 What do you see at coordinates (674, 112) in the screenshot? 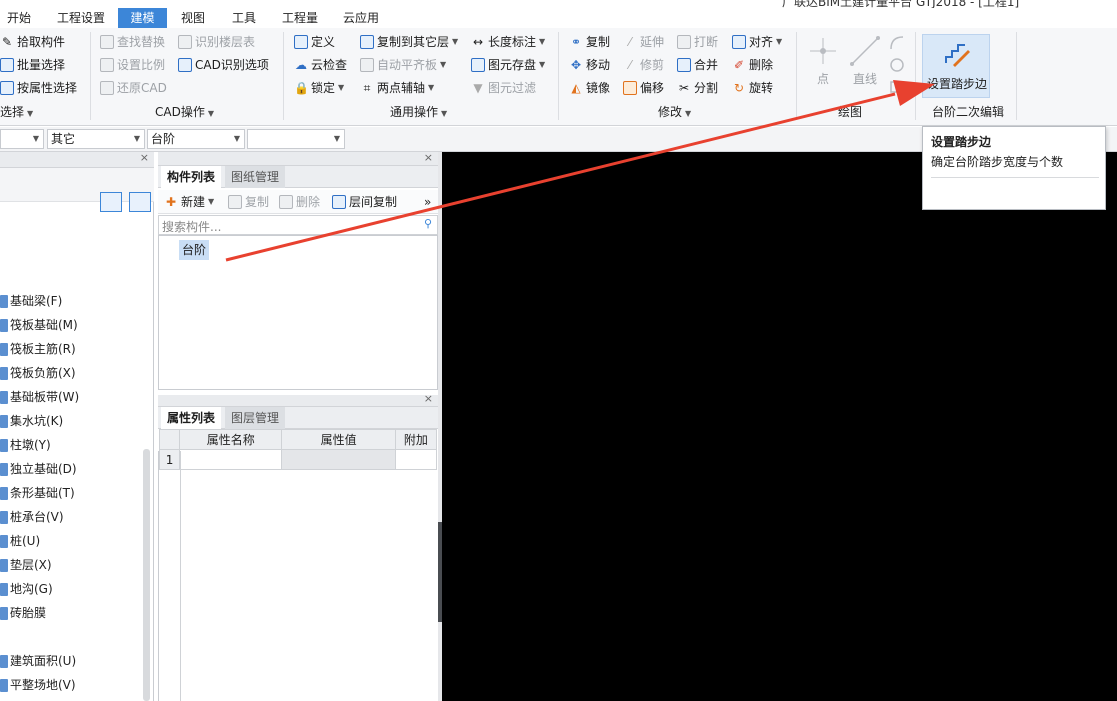
I see `group-label-modify: 修改 ▼` at bounding box center [674, 112].